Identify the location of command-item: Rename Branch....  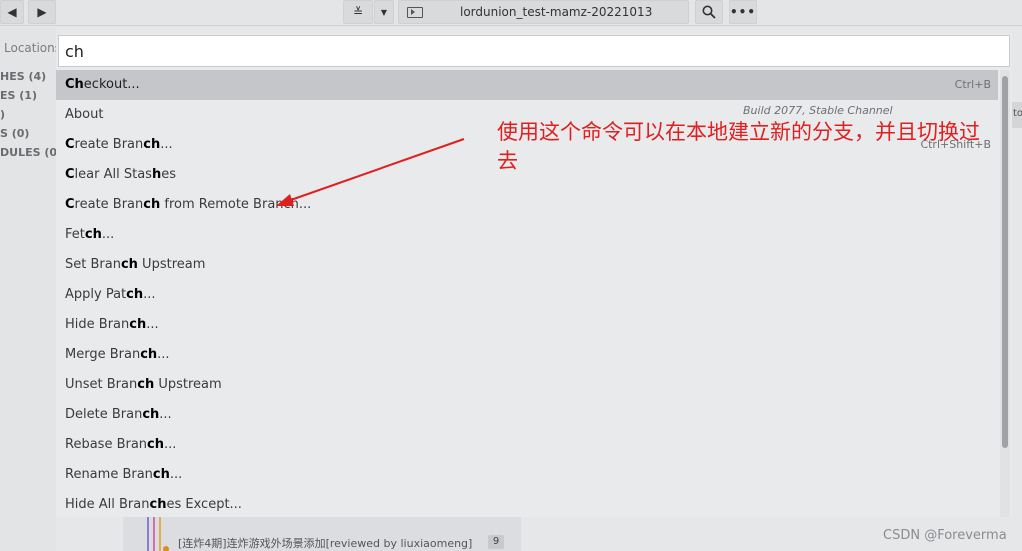
(527, 475).